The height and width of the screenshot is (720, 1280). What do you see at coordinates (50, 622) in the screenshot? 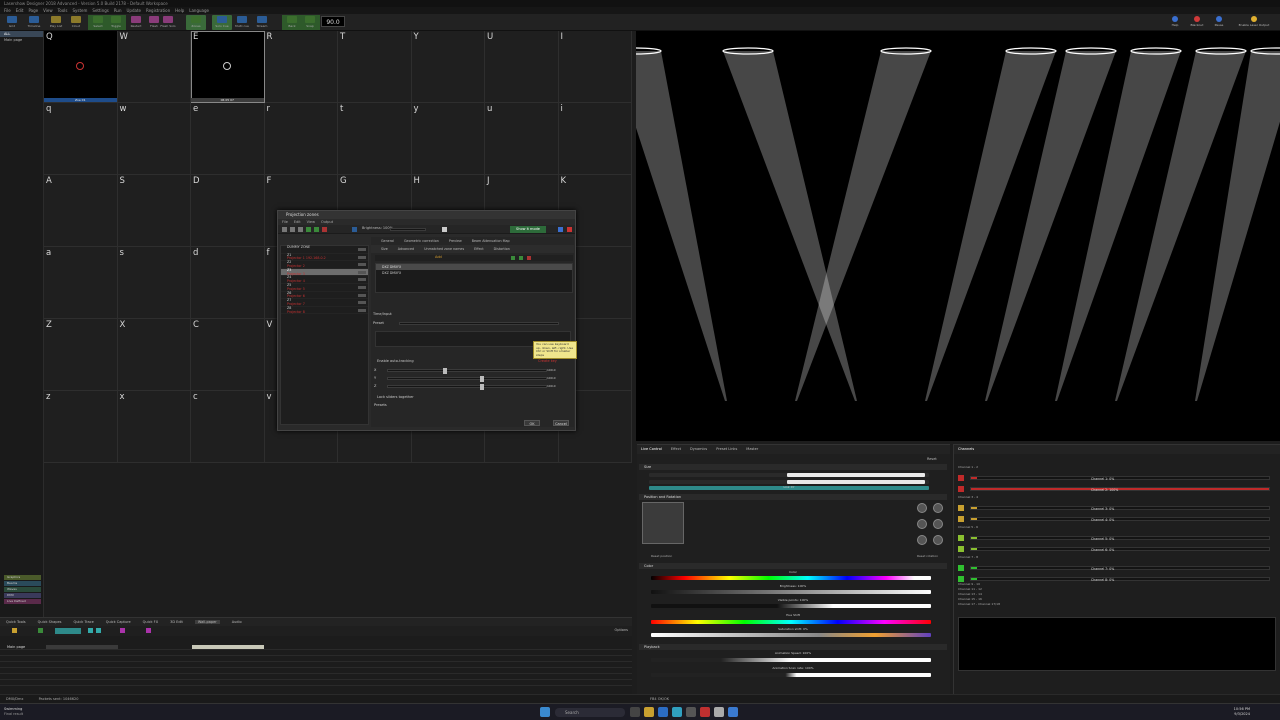
I see `timeline-tab: Quick Shapes` at bounding box center [50, 622].